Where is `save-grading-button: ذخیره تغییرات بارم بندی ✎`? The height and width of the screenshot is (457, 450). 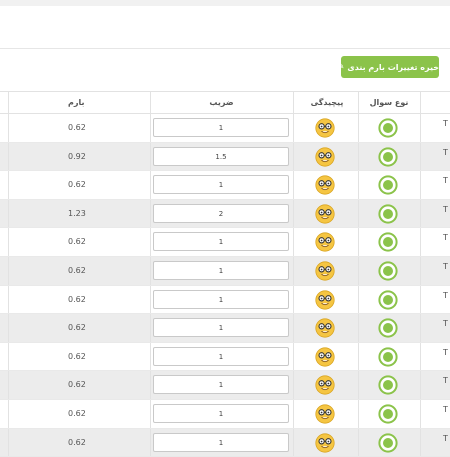 save-grading-button: ذخیره تغییرات بارم بندی ✎ is located at coordinates (390, 67).